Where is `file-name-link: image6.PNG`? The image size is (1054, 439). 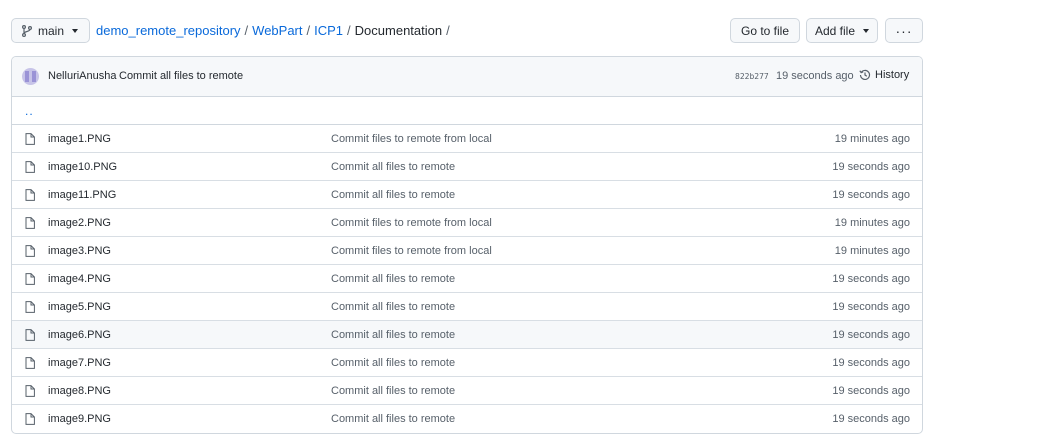 file-name-link: image6.PNG is located at coordinates (79, 335).